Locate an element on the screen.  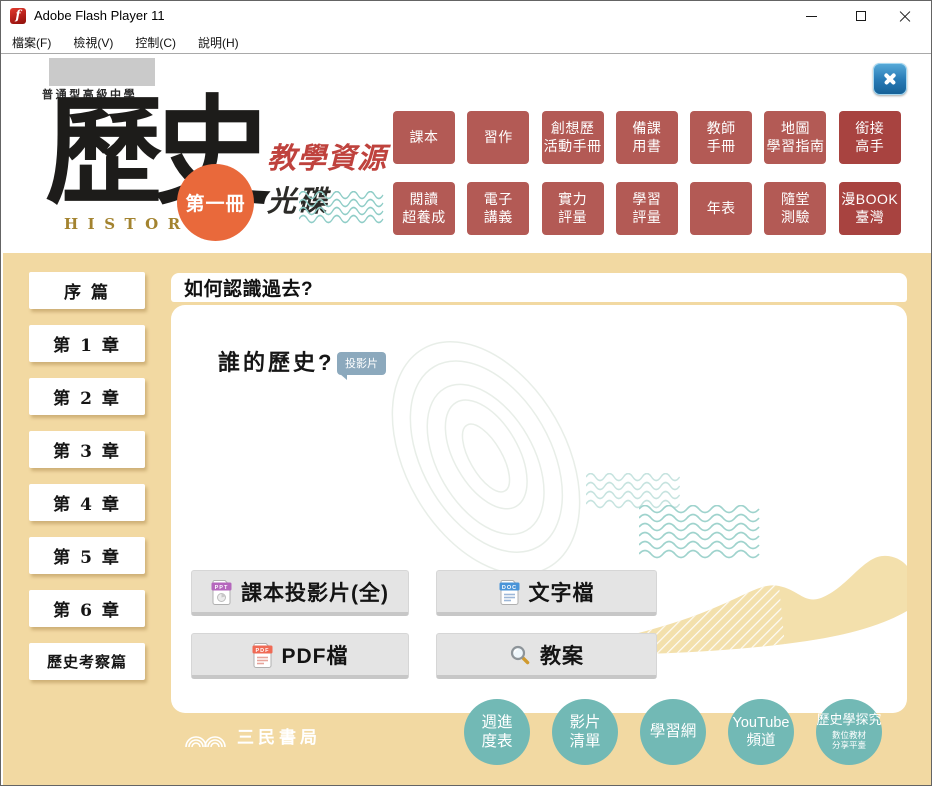
flash-player-icon: f is located at coordinates (18, 16).